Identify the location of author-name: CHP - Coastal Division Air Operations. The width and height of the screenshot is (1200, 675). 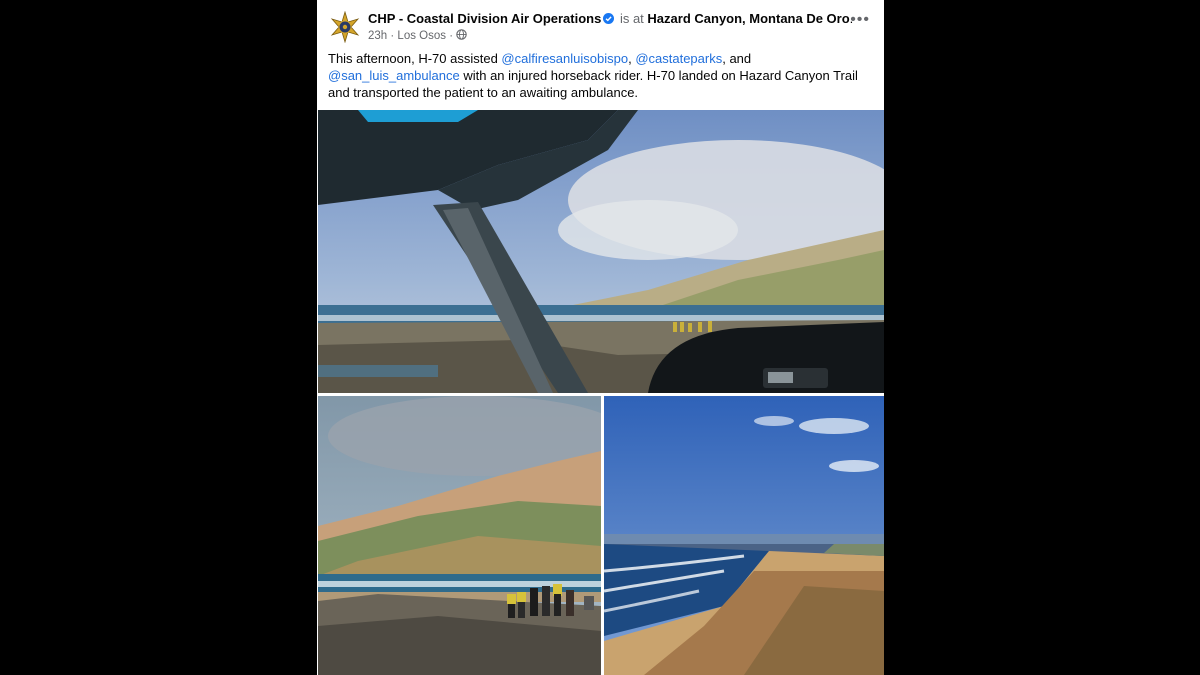
(484, 18).